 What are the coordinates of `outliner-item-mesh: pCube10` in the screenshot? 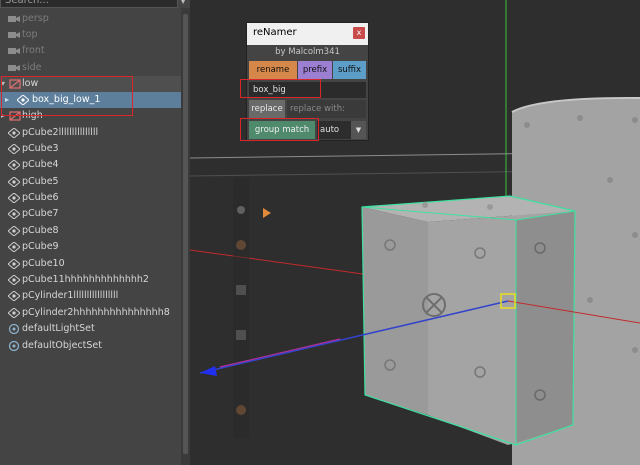 It's located at (90, 264).